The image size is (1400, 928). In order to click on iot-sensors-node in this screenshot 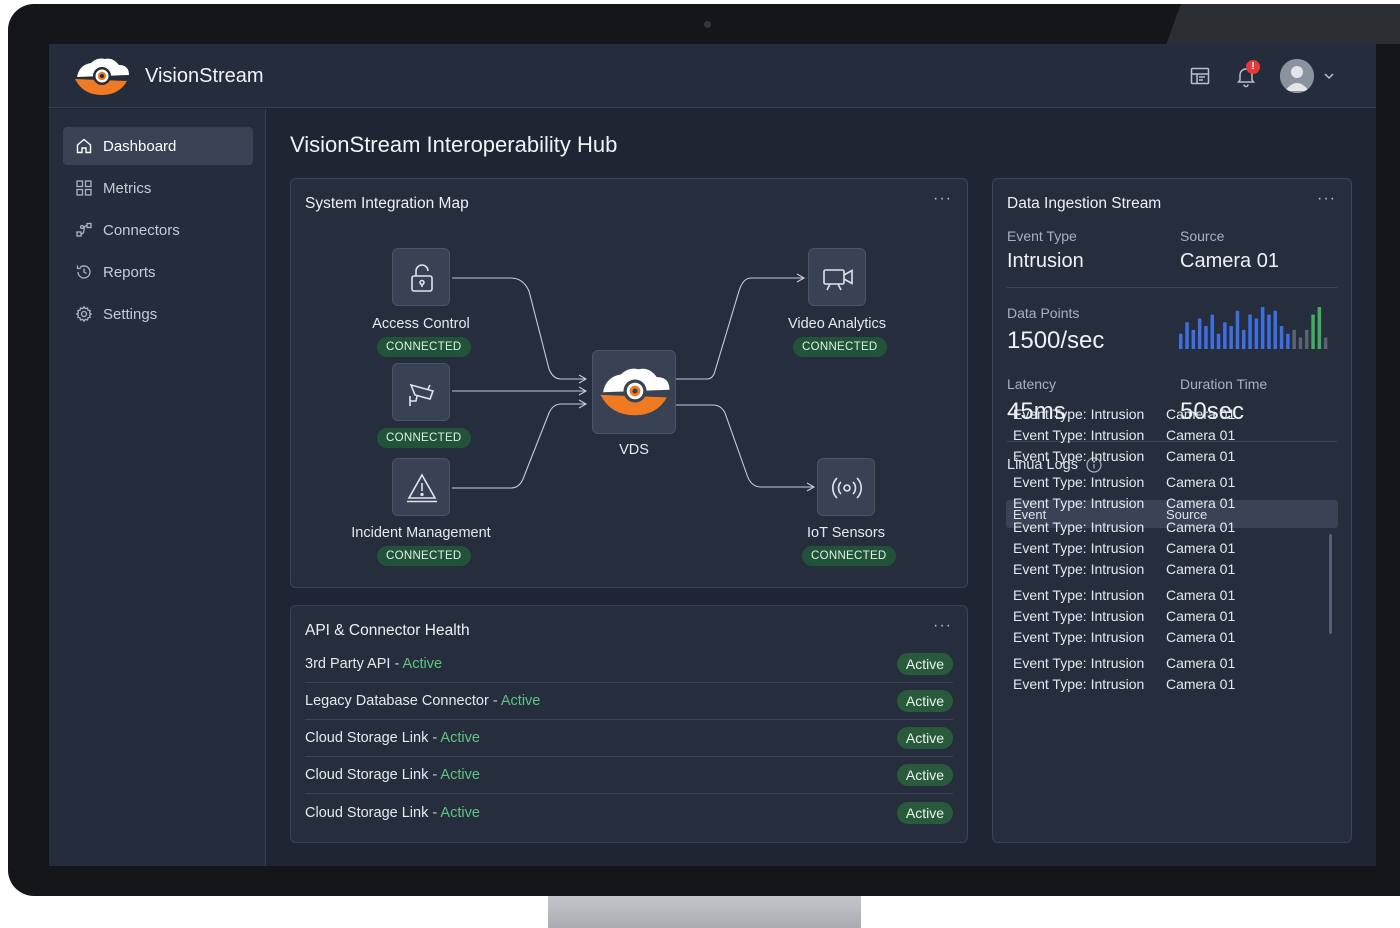, I will do `click(846, 487)`.